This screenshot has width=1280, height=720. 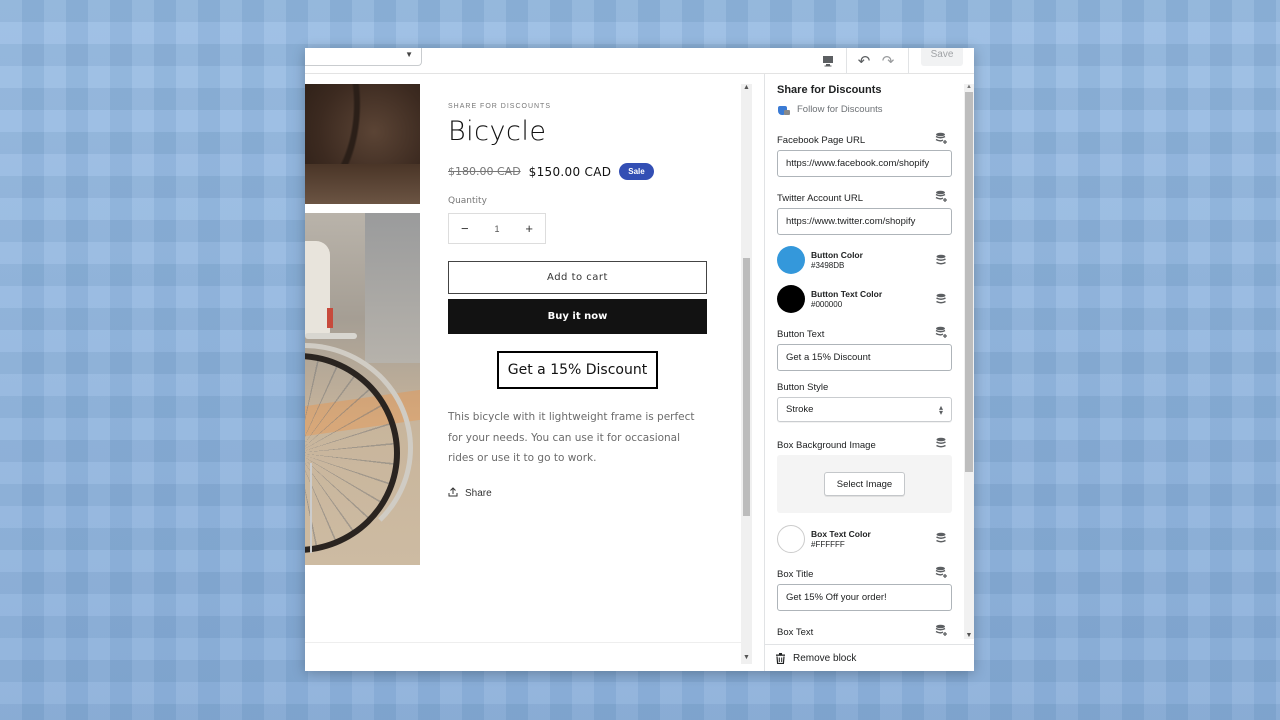 What do you see at coordinates (392, 288) in the screenshot?
I see `image-wall` at bounding box center [392, 288].